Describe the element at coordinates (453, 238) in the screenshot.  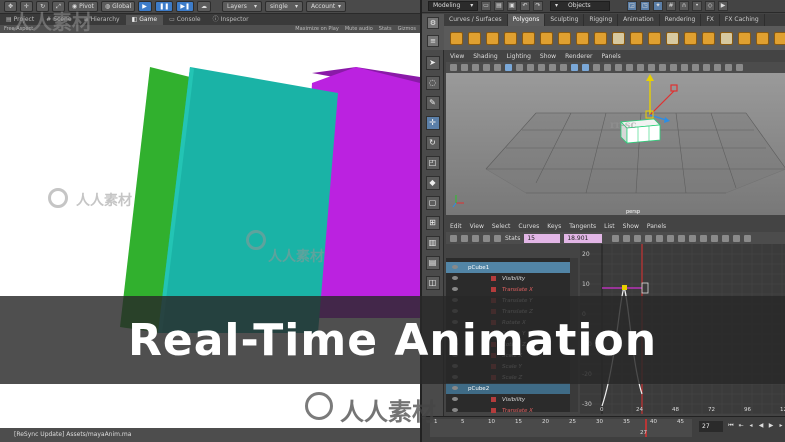
I see `move-key-icon` at that location.